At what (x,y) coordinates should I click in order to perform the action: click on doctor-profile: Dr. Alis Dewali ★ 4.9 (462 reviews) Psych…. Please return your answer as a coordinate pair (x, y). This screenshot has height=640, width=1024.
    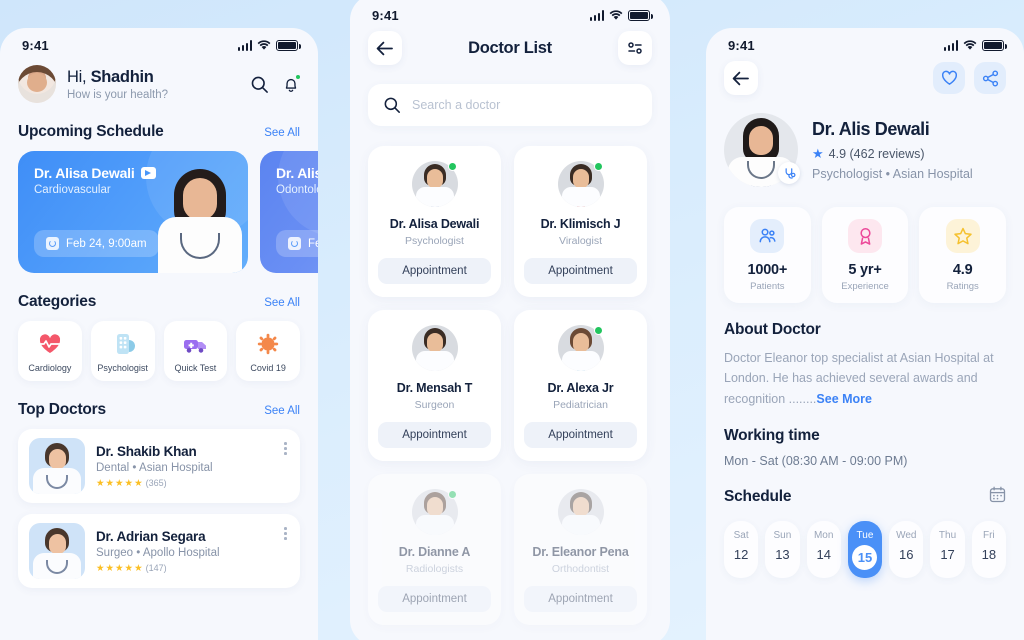
    Looking at the image, I should click on (865, 141).